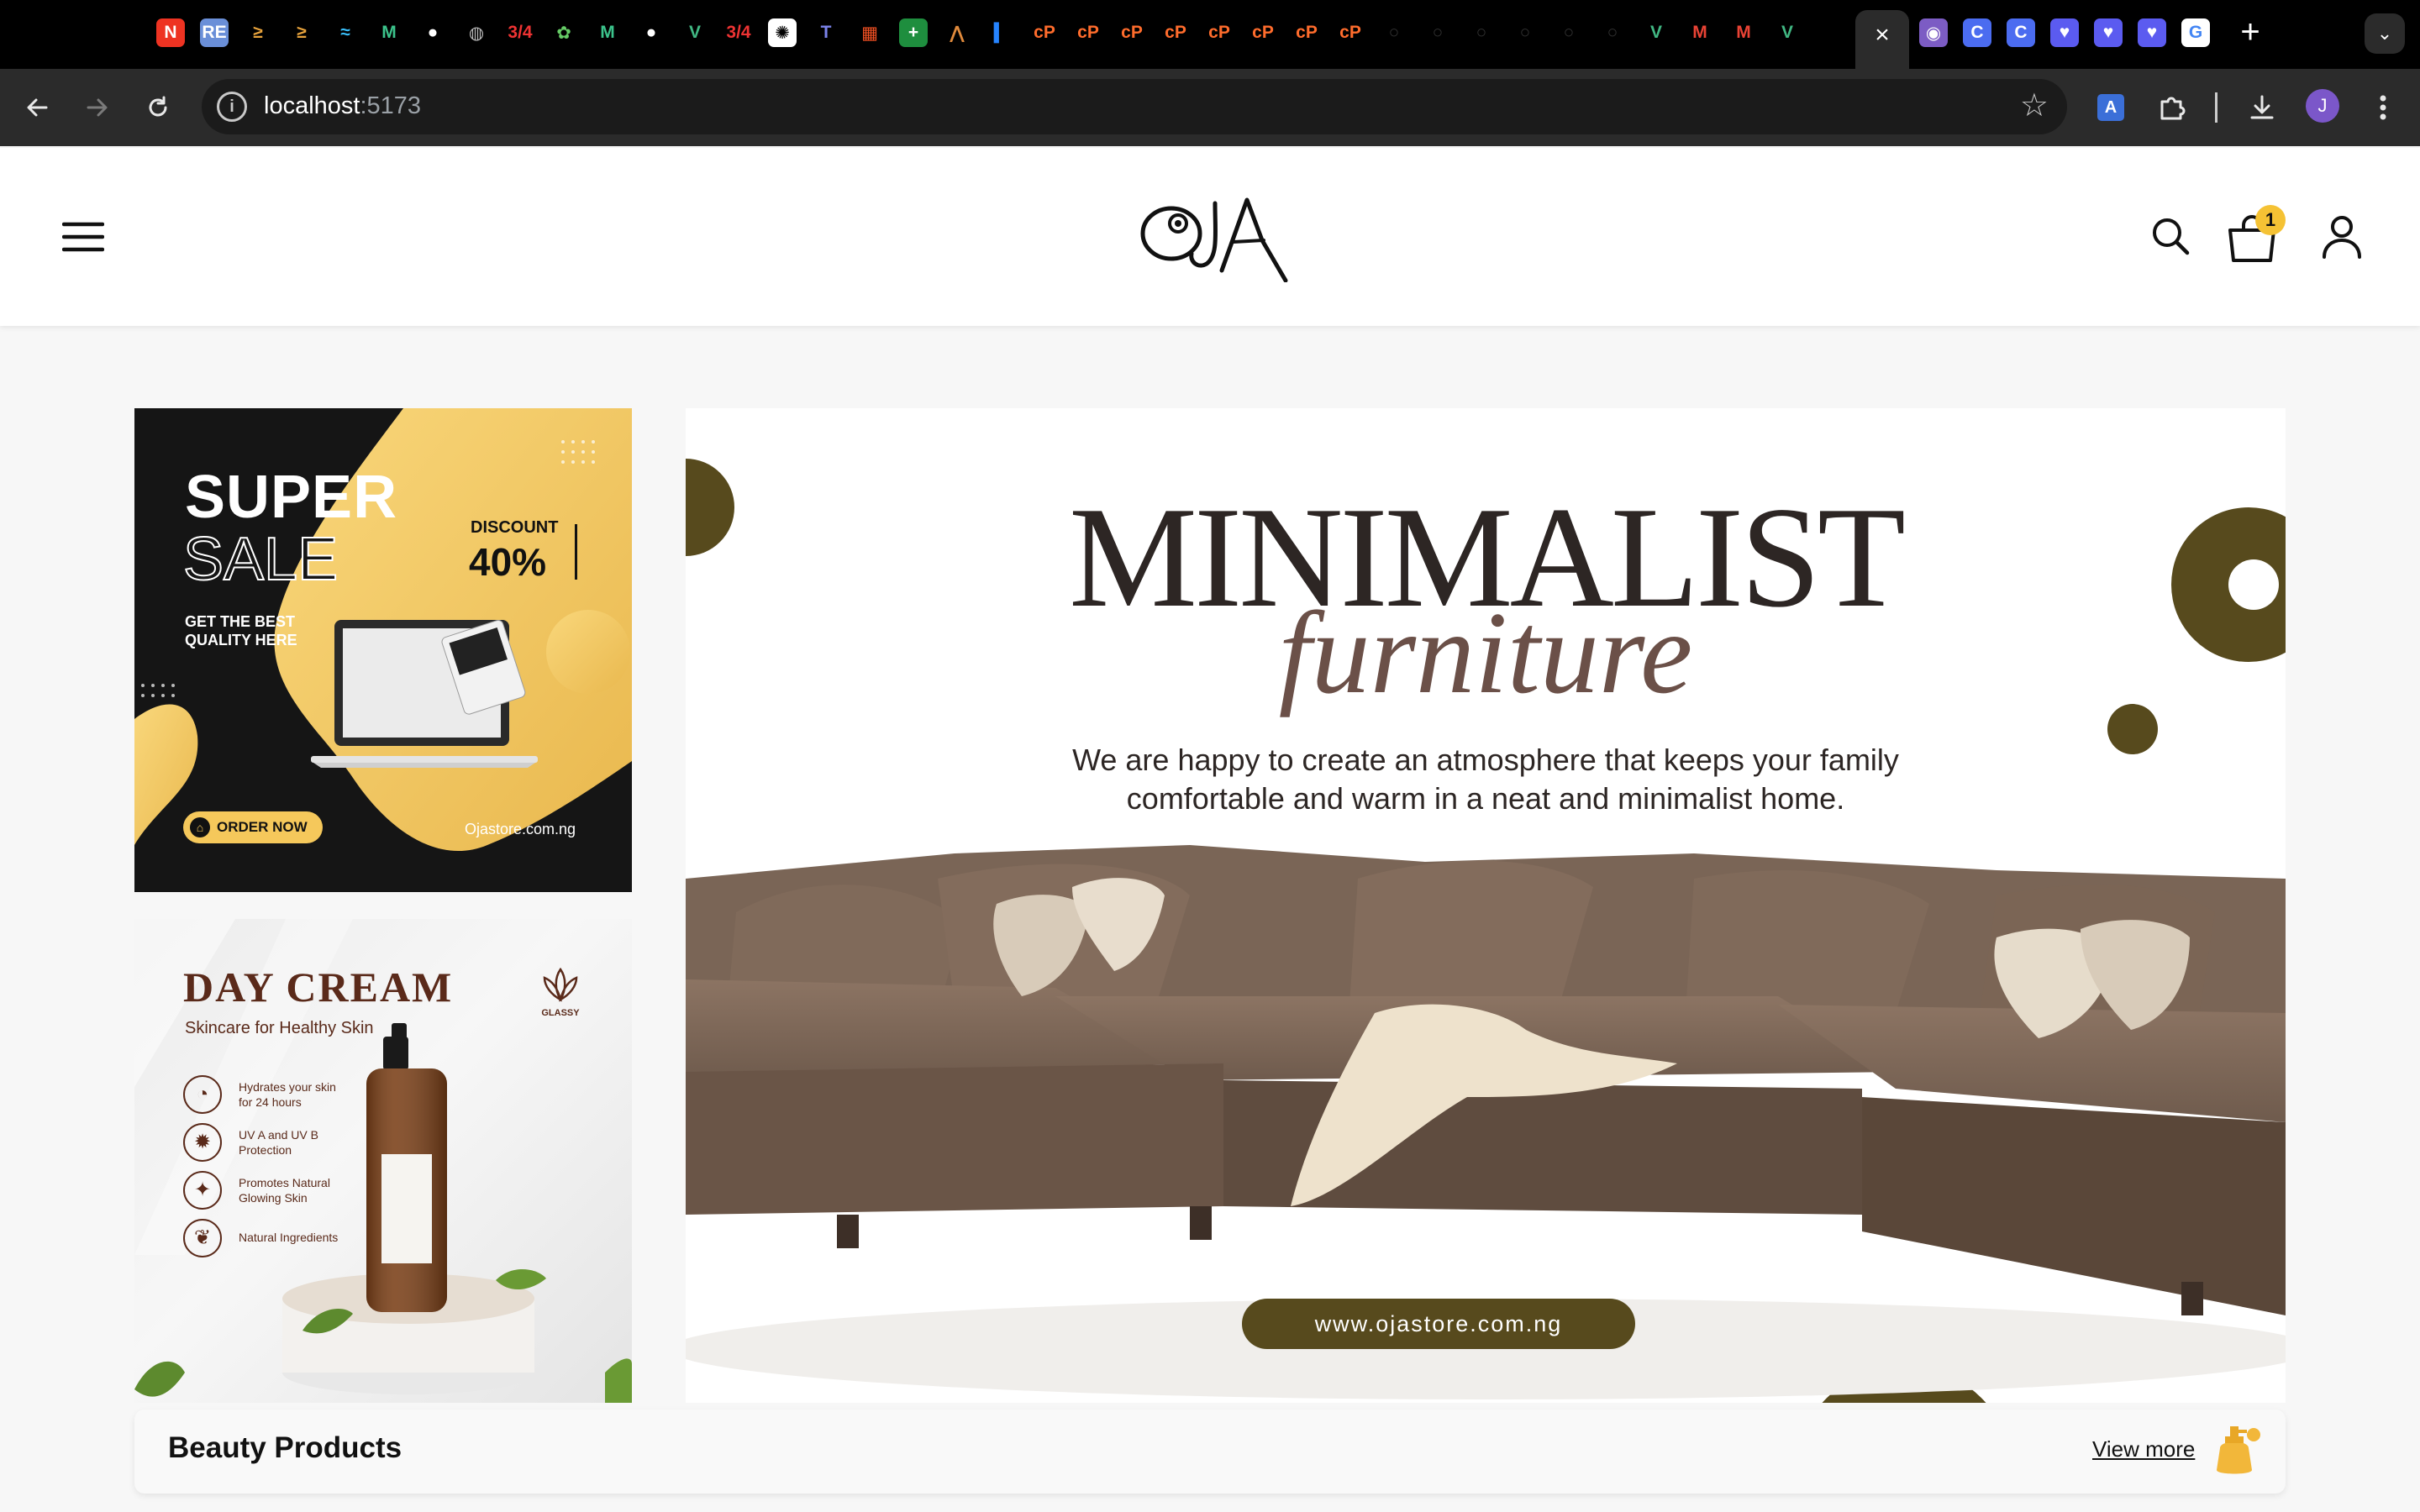 The height and width of the screenshot is (1512, 2420). What do you see at coordinates (285, 1447) in the screenshot?
I see `section-title: Beauty Products` at bounding box center [285, 1447].